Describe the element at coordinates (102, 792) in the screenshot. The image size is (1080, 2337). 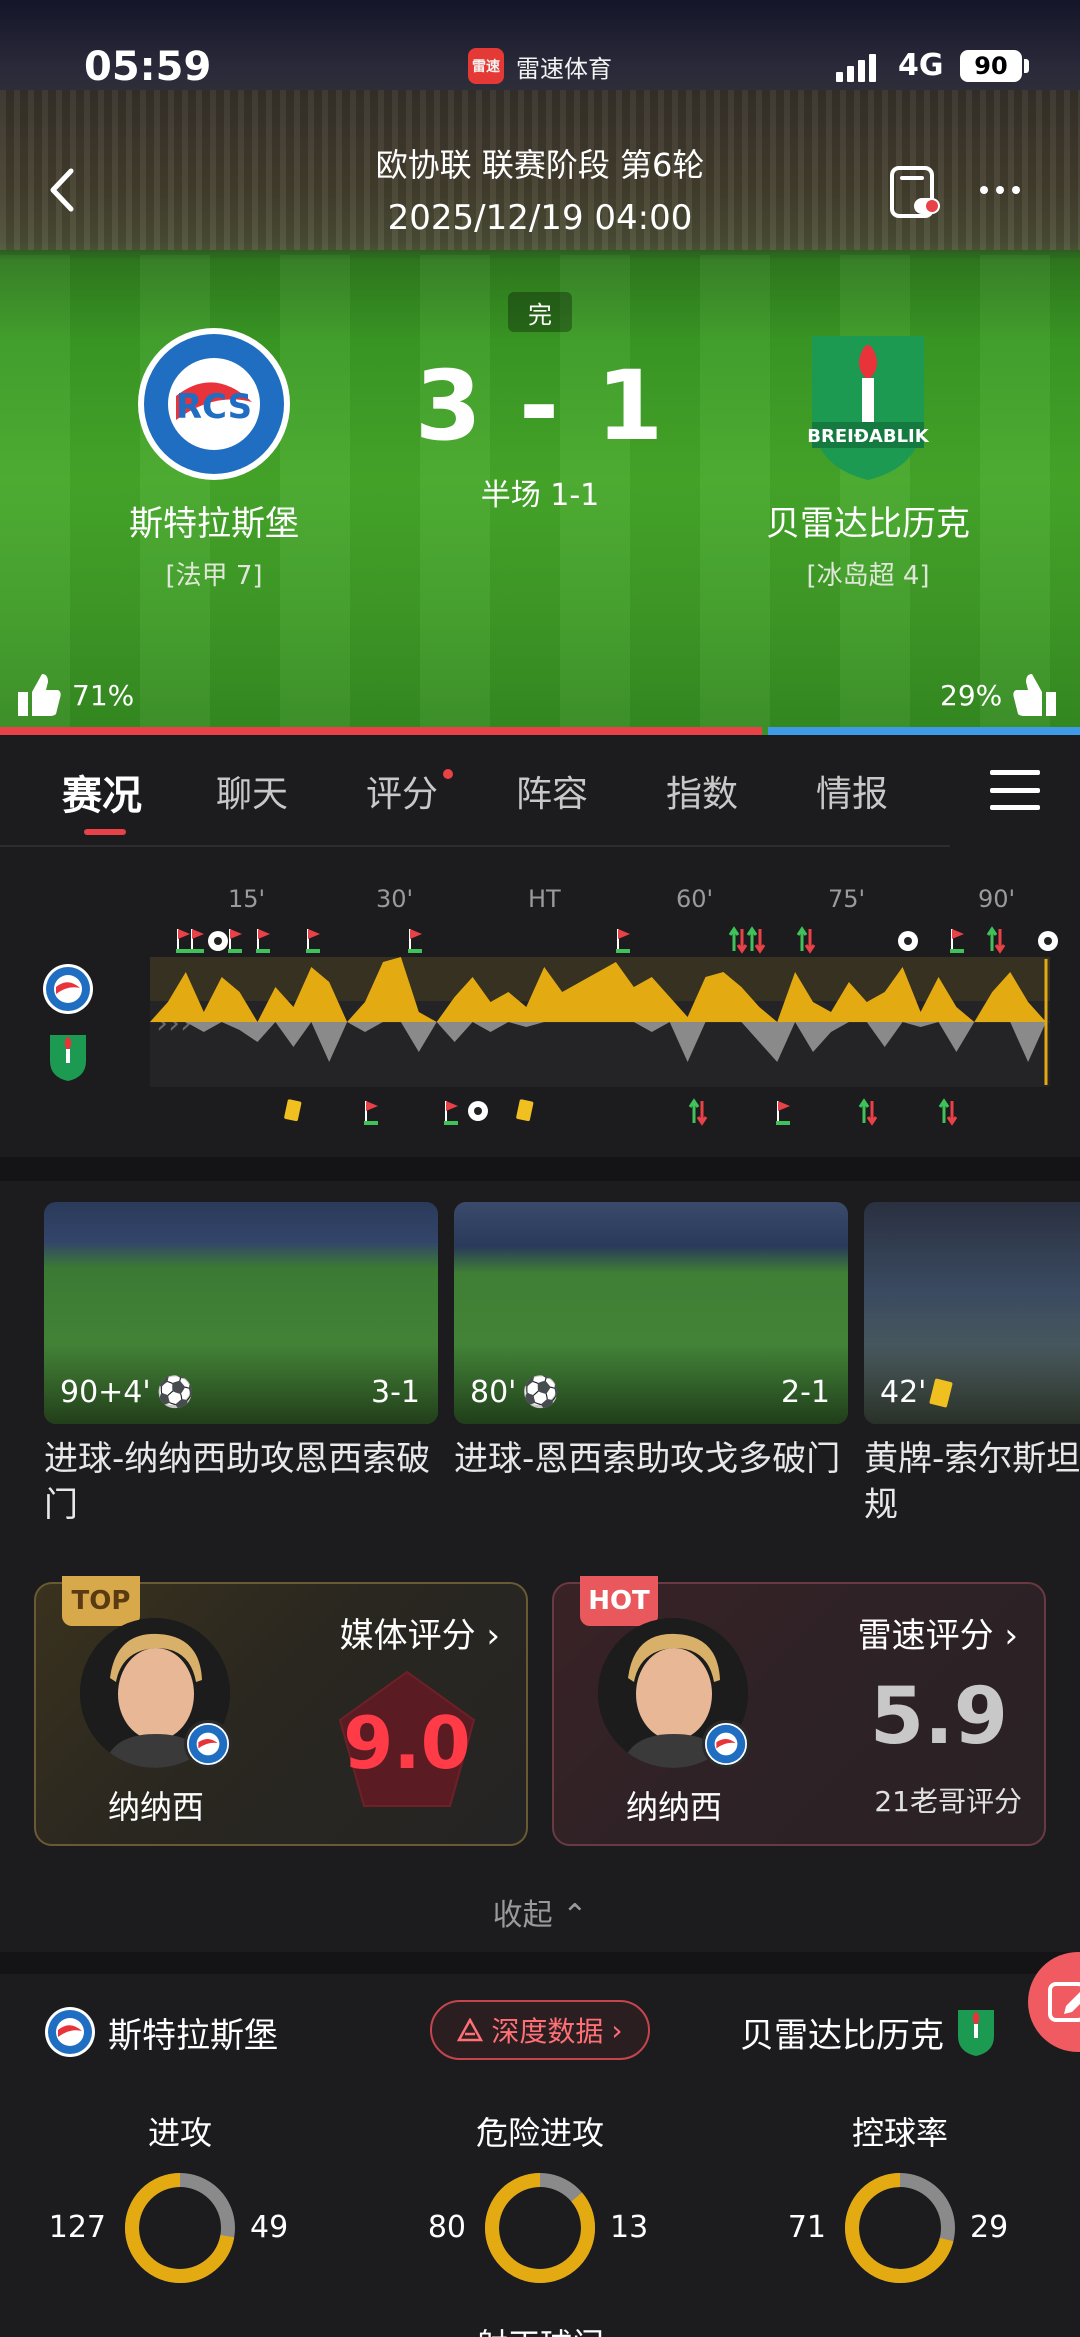
I see `tab-live: 赛况` at that location.